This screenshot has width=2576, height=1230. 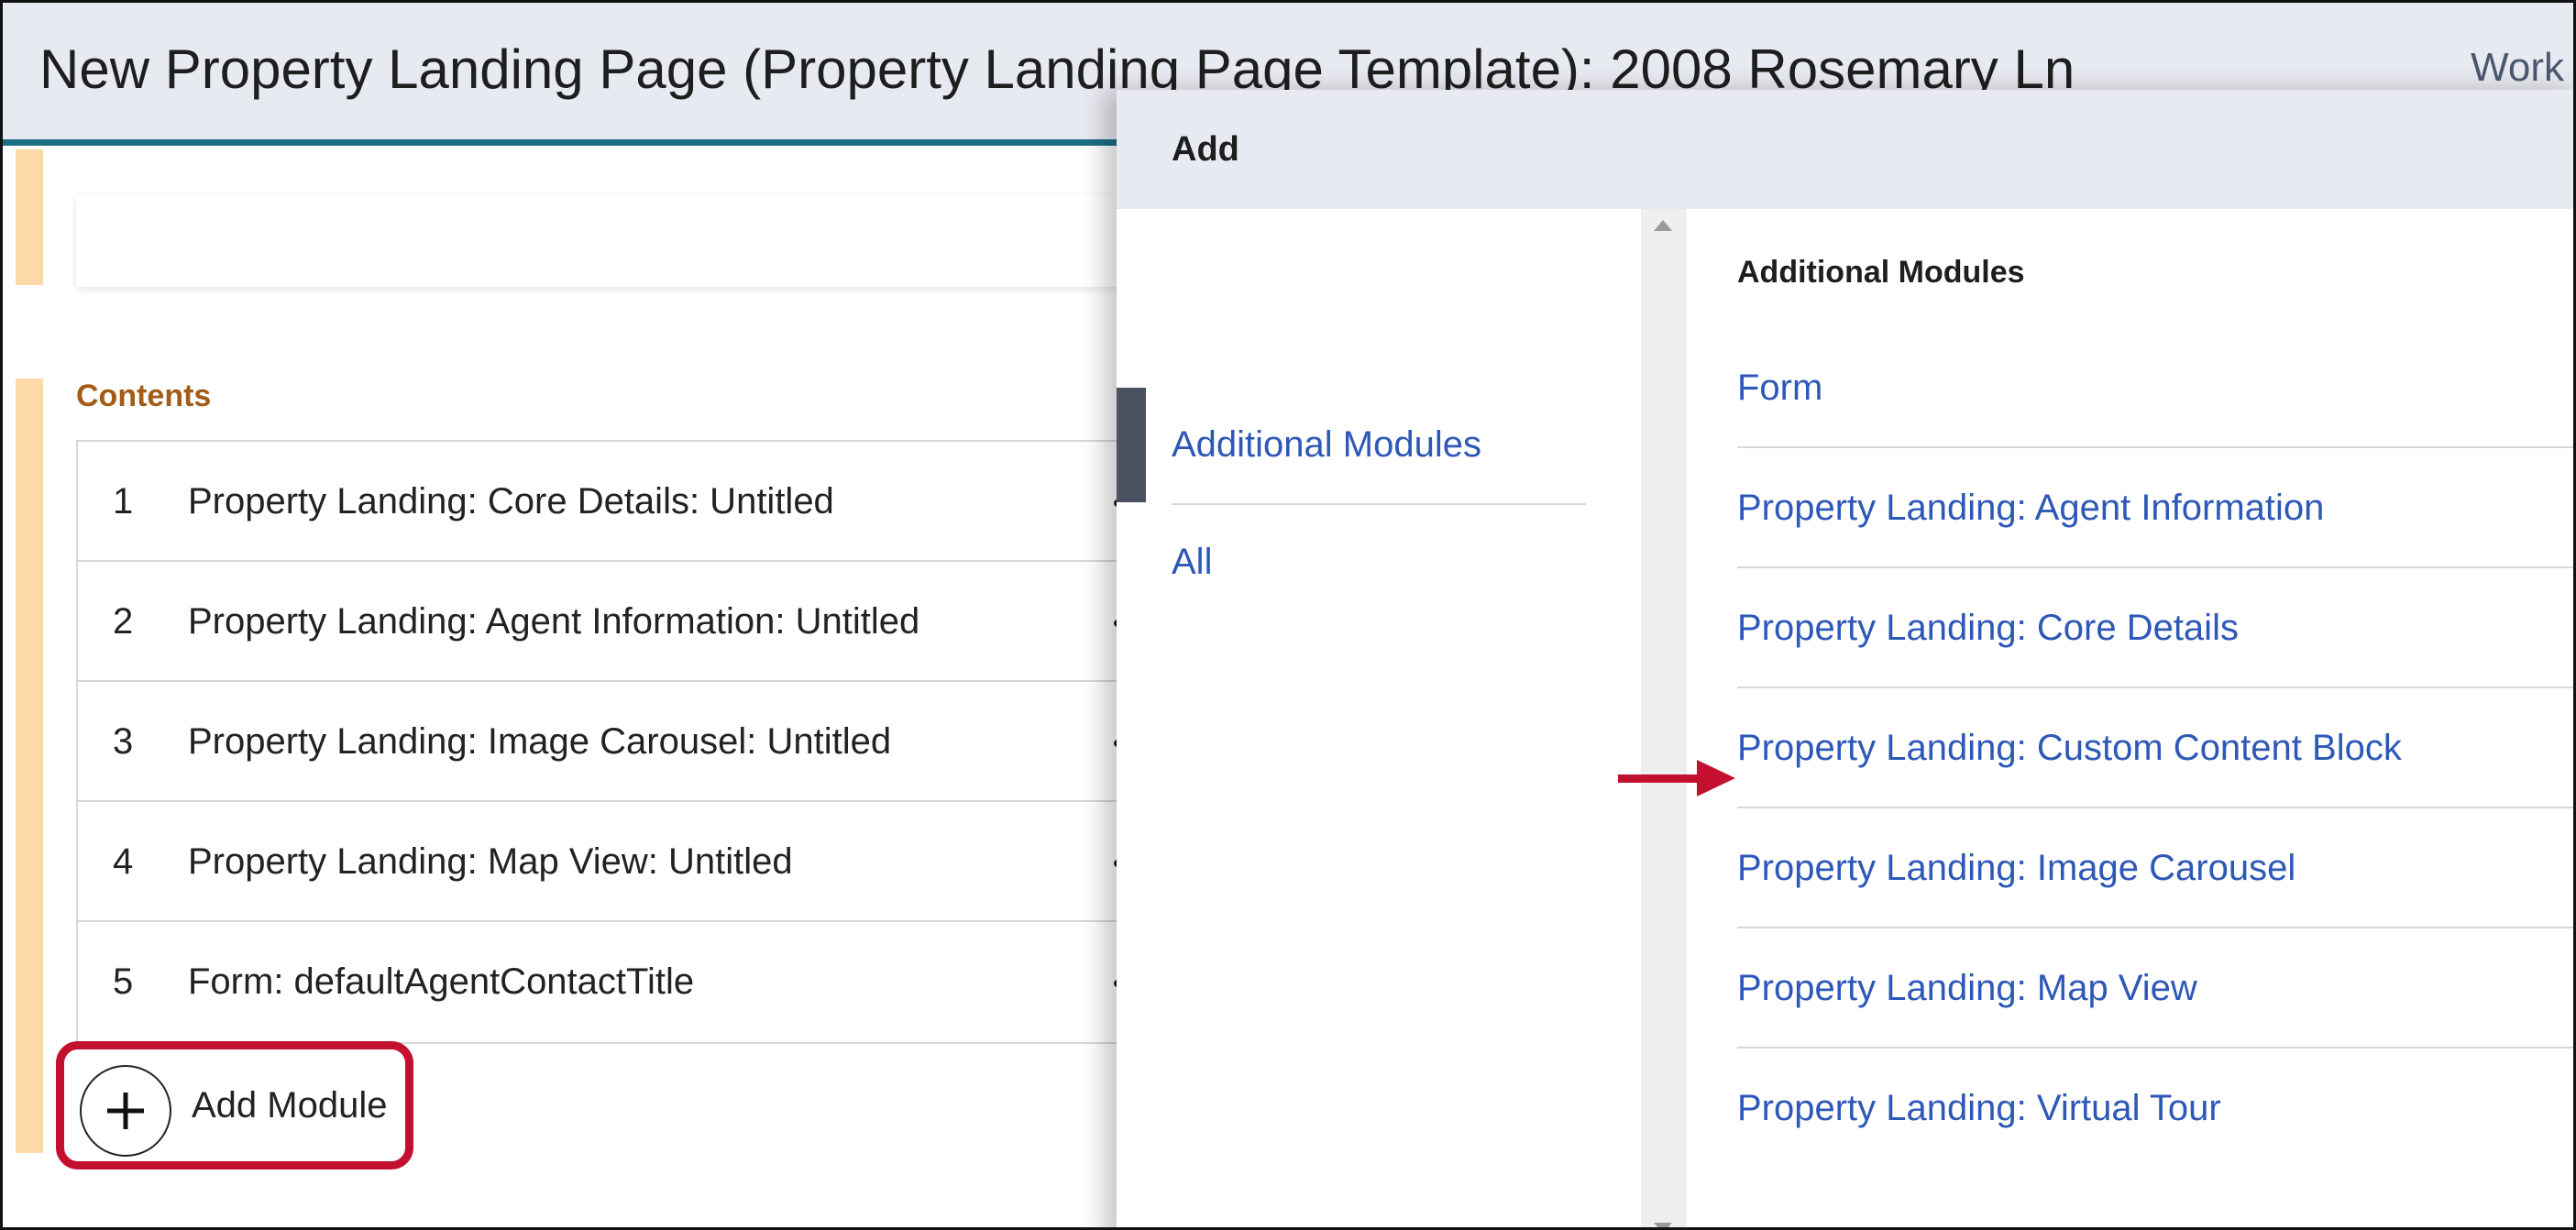 What do you see at coordinates (1881, 272) in the screenshot?
I see `pane-heading: Additional Modules` at bounding box center [1881, 272].